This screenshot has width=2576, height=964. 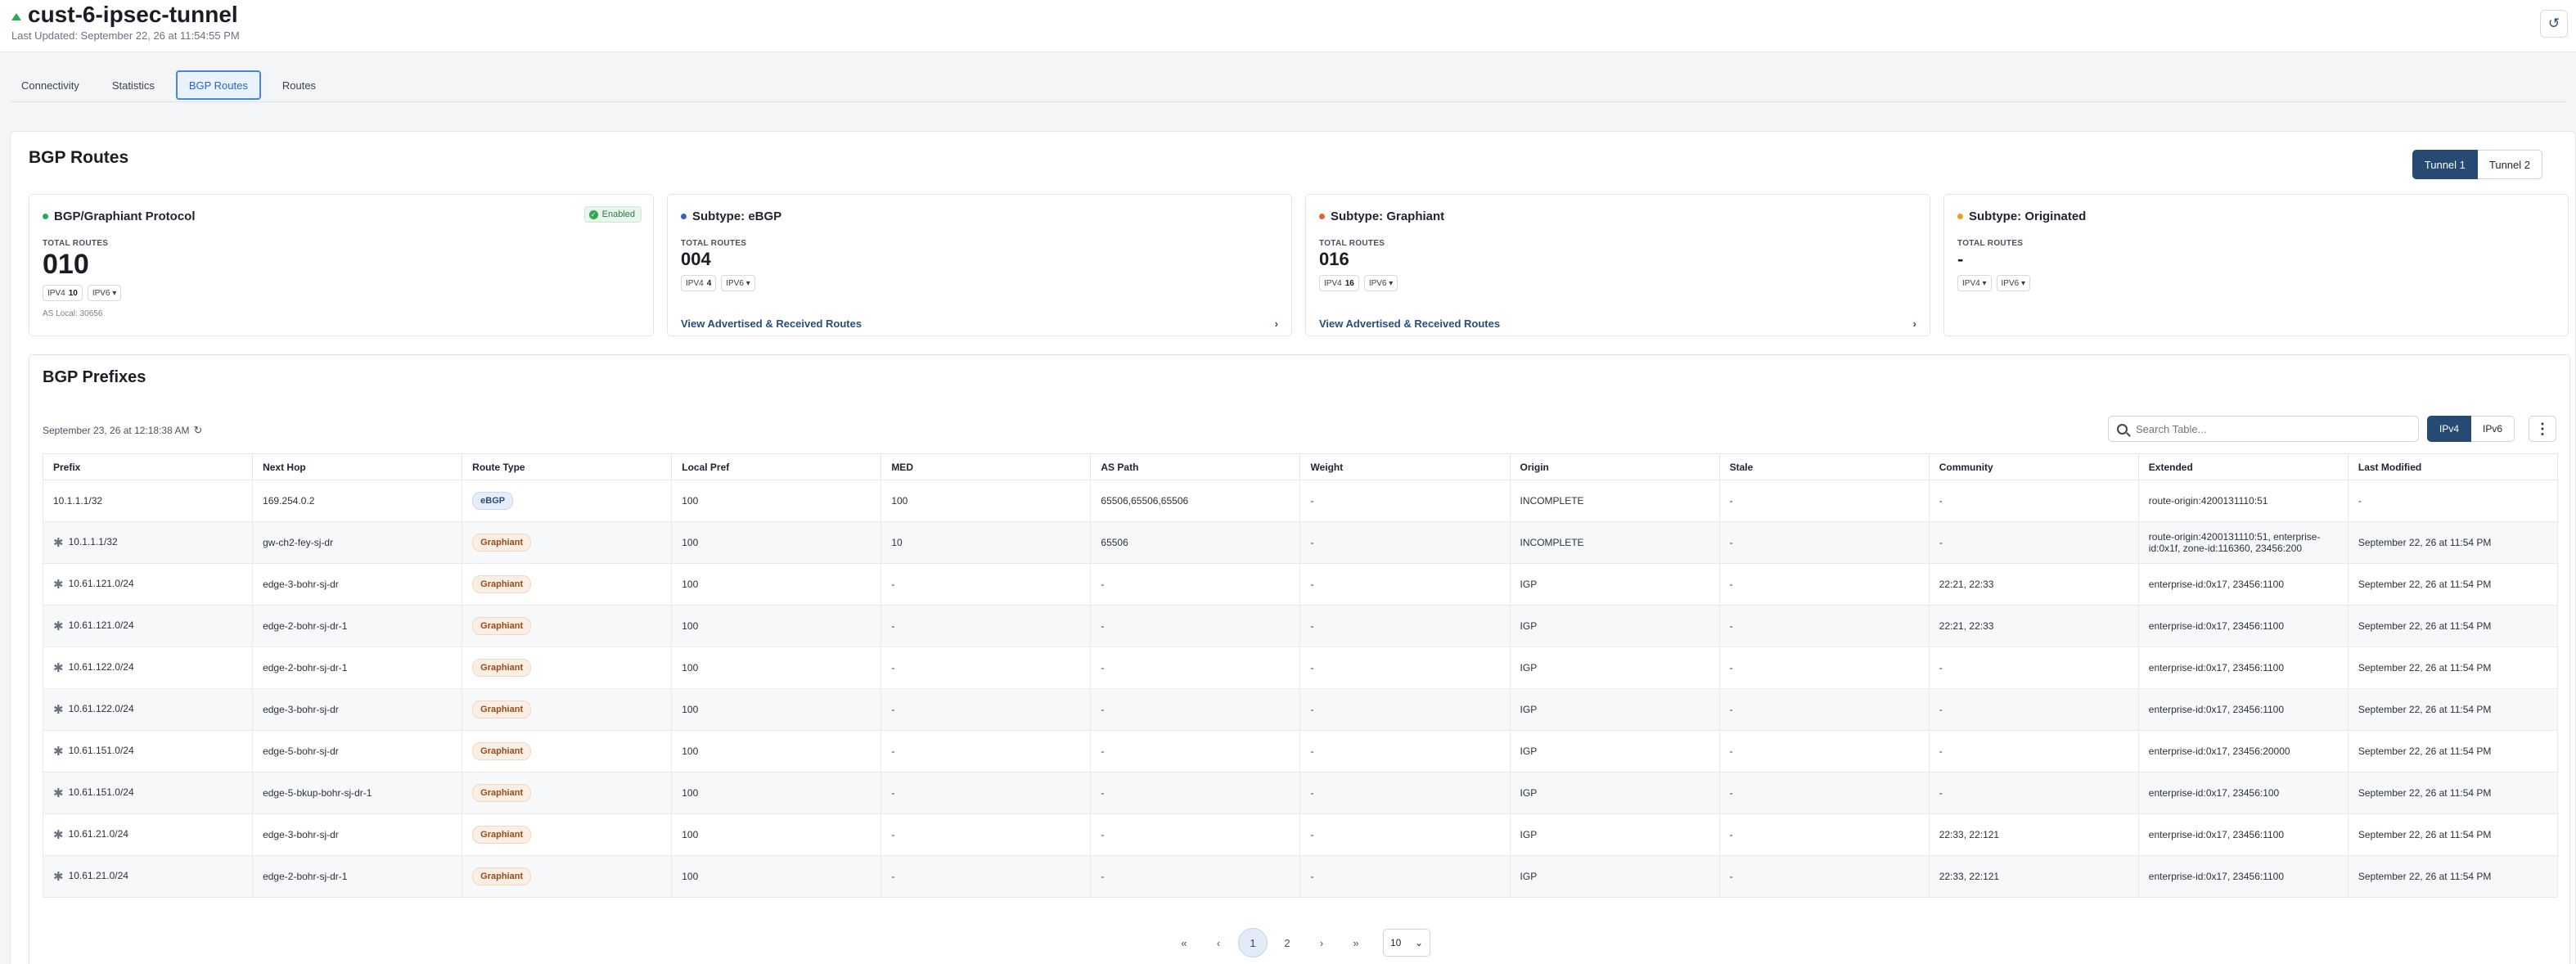 What do you see at coordinates (1287, 942) in the screenshot?
I see `page-2-button: 2` at bounding box center [1287, 942].